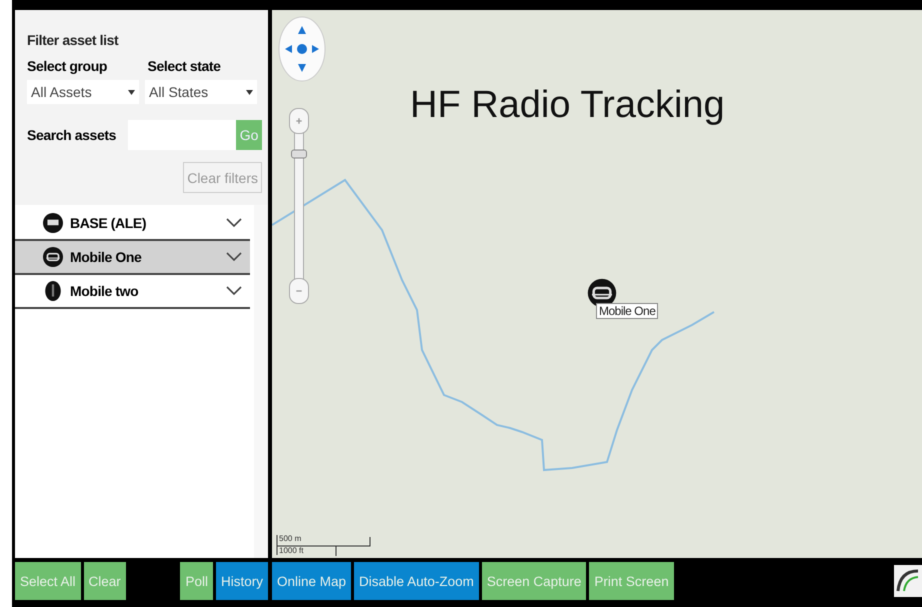 The width and height of the screenshot is (922, 607). What do you see at coordinates (302, 49) in the screenshot?
I see `pan-control-icon` at bounding box center [302, 49].